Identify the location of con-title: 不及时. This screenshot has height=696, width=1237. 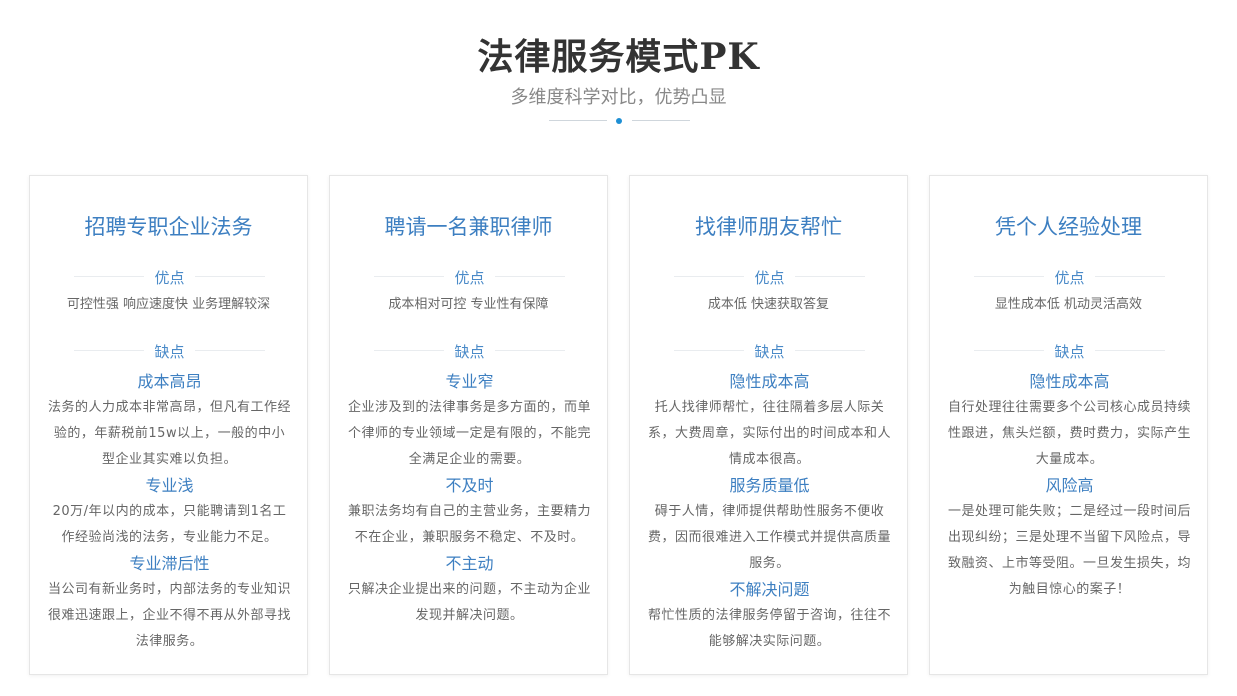
(469, 485).